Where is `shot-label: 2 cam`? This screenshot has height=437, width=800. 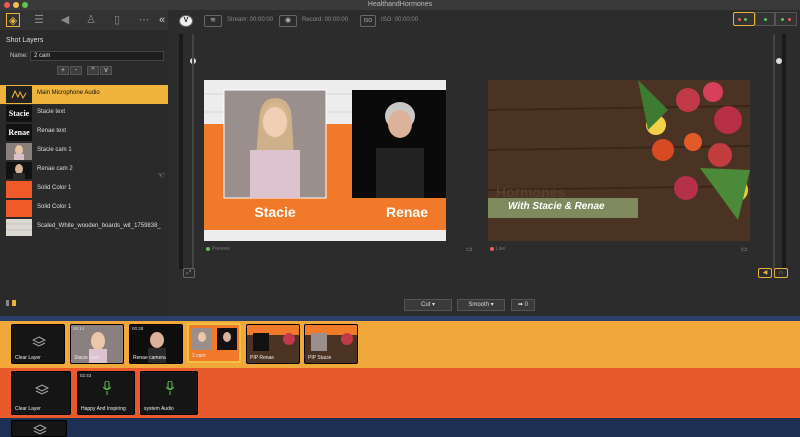
shot-label: 2 cam is located at coordinates (199, 356).